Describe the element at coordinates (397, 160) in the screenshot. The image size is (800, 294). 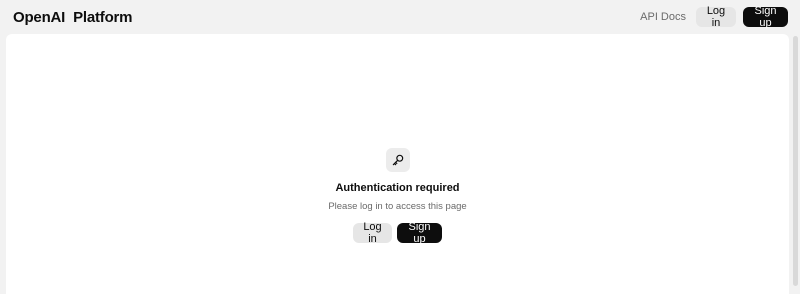
I see `key-icon` at that location.